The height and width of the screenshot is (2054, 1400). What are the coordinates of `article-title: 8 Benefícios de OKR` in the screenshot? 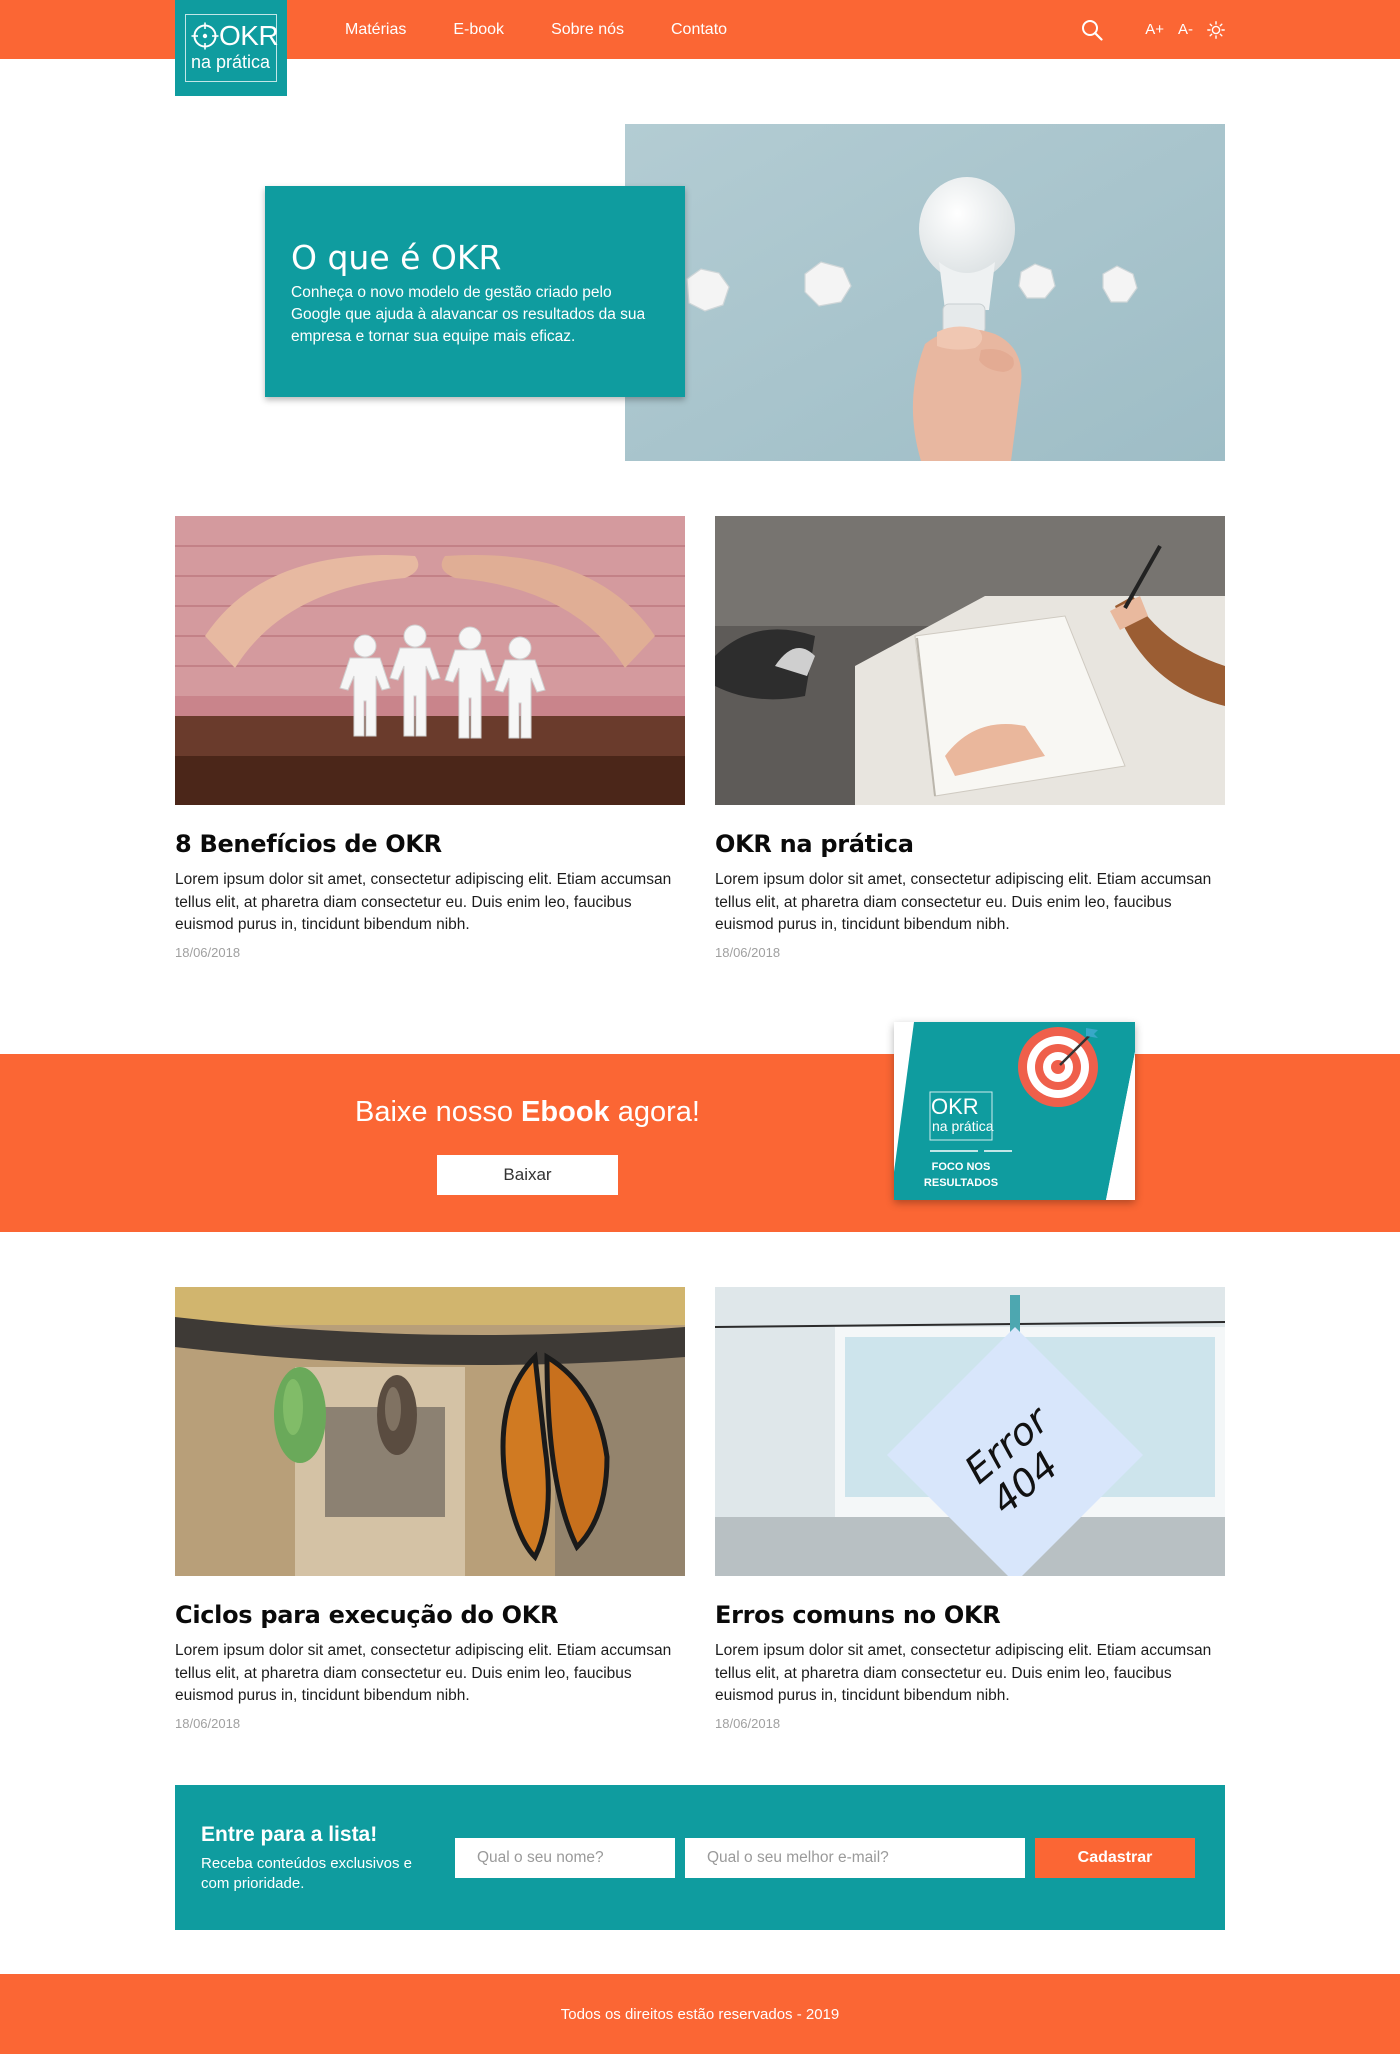 It's located at (430, 844).